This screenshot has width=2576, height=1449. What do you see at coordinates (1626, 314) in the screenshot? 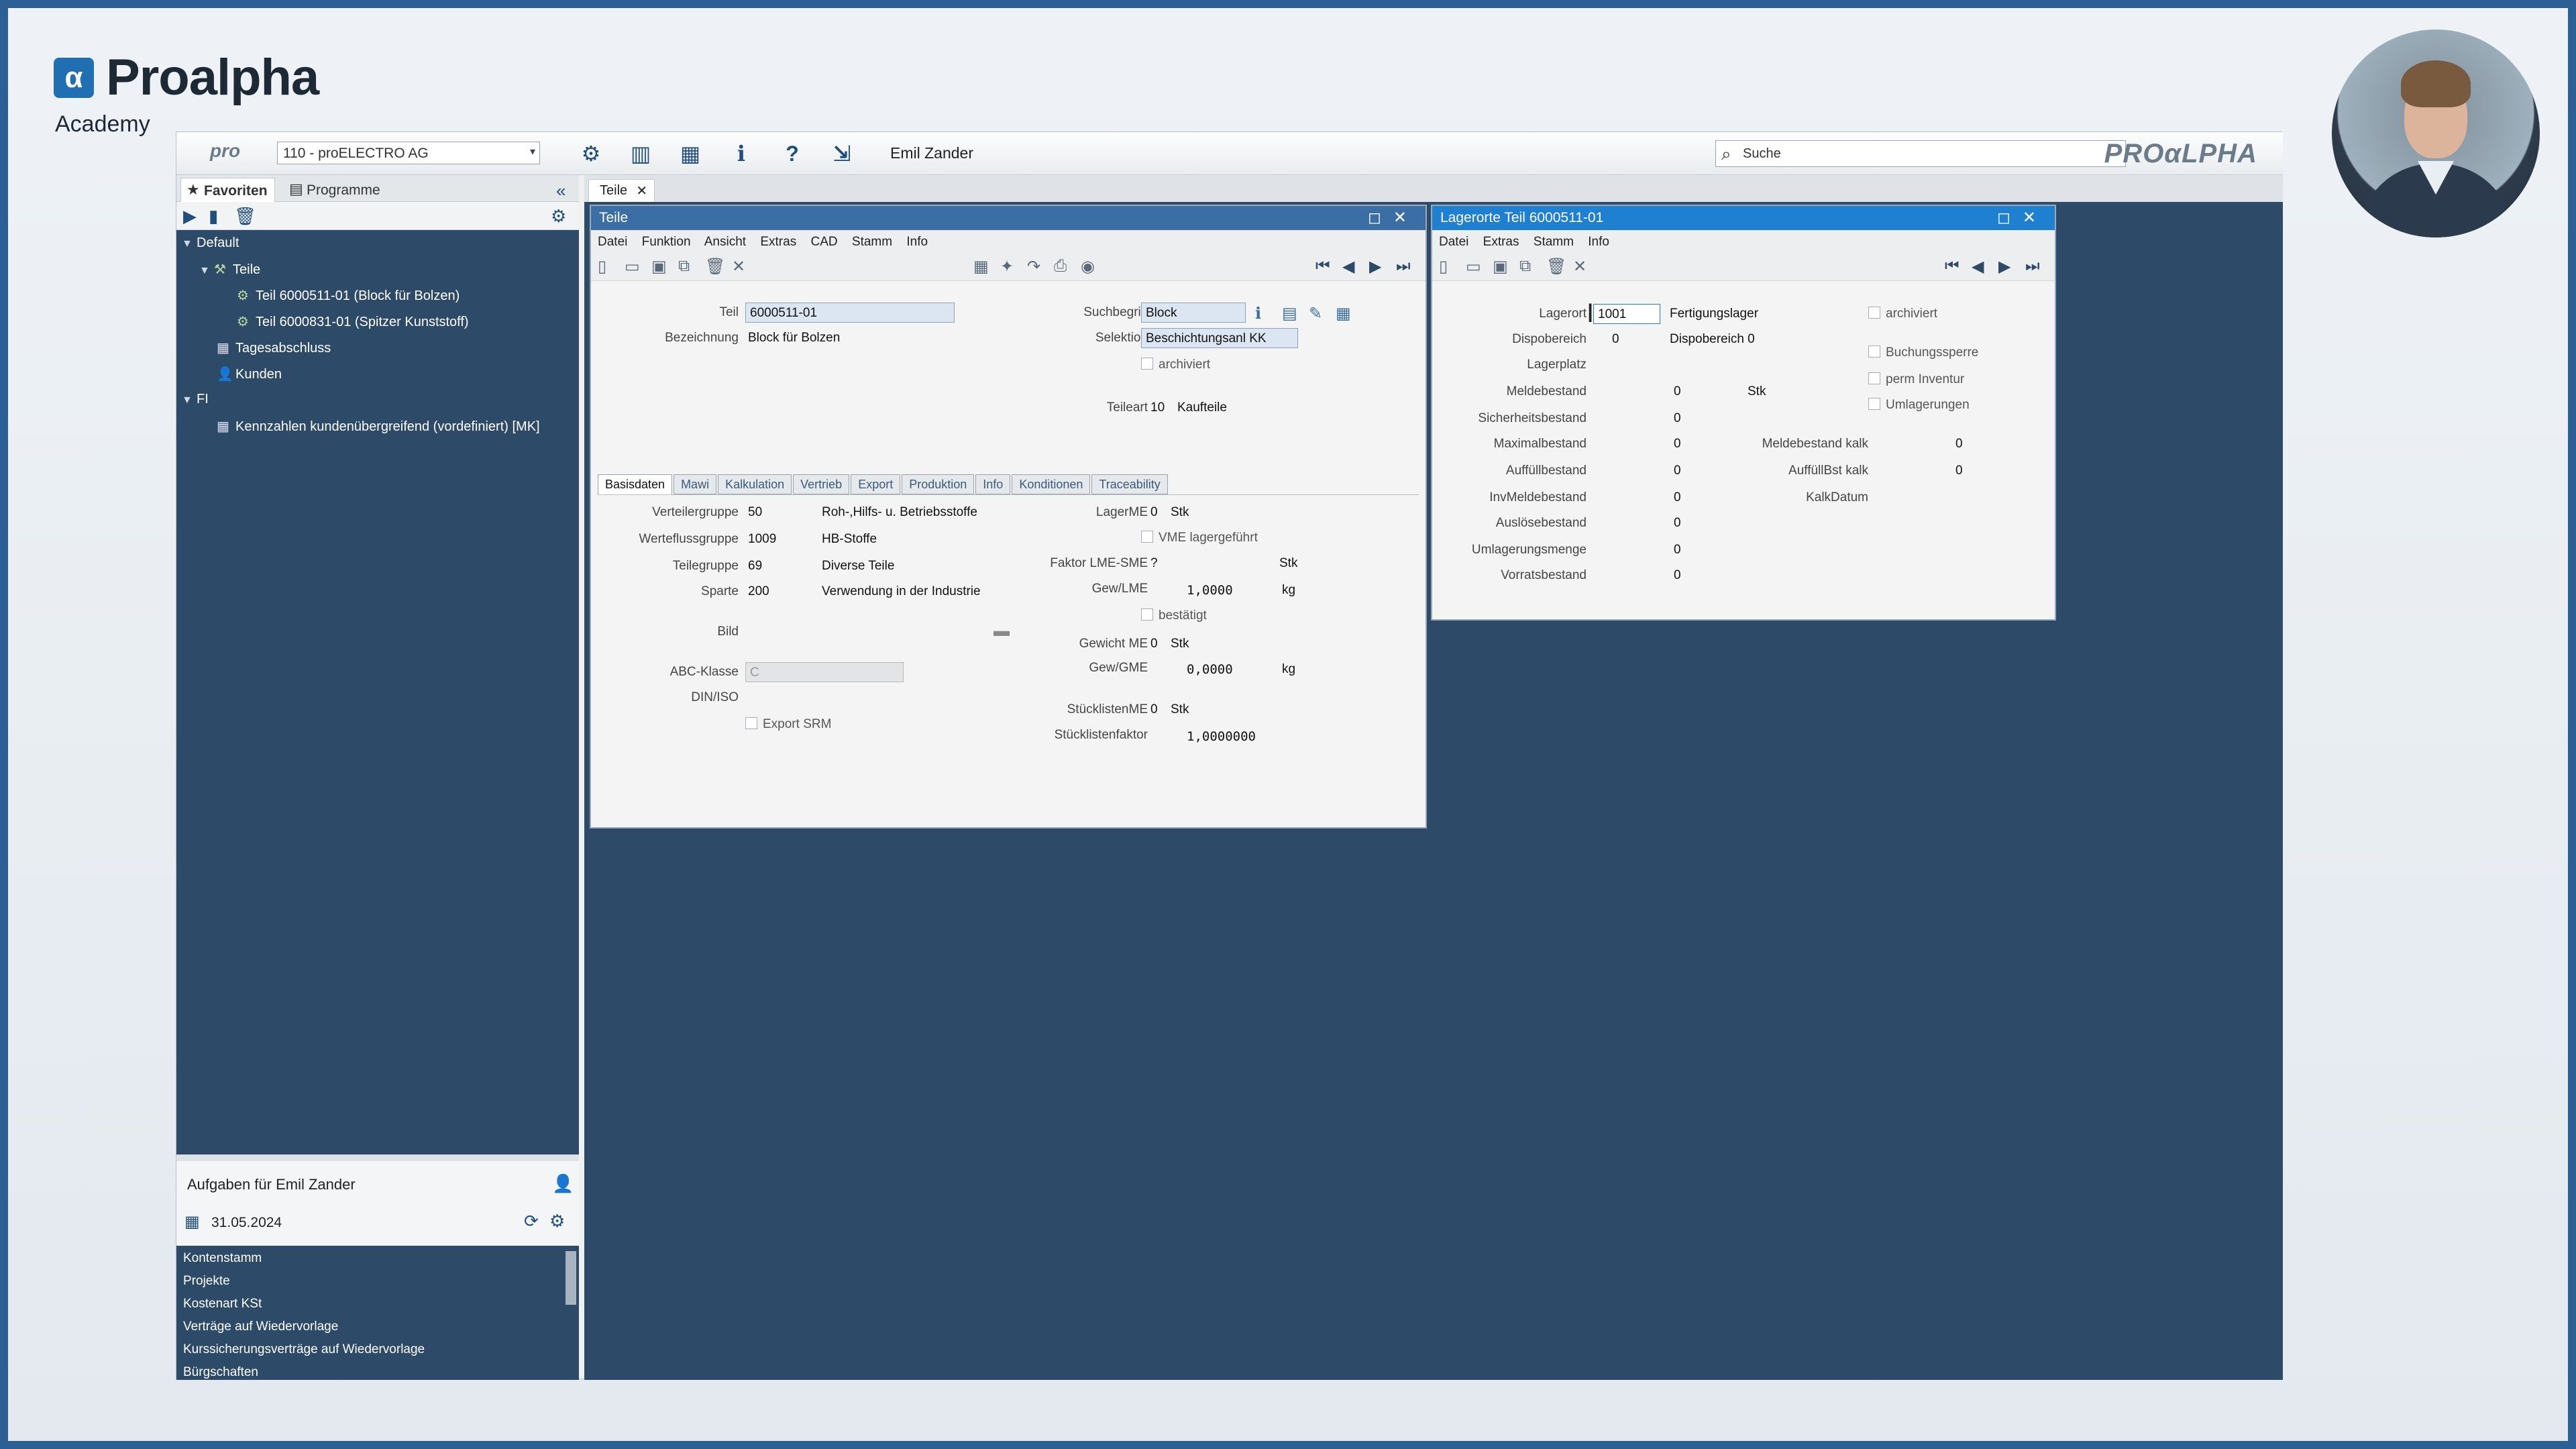
I see `lagerort-input: 1001` at bounding box center [1626, 314].